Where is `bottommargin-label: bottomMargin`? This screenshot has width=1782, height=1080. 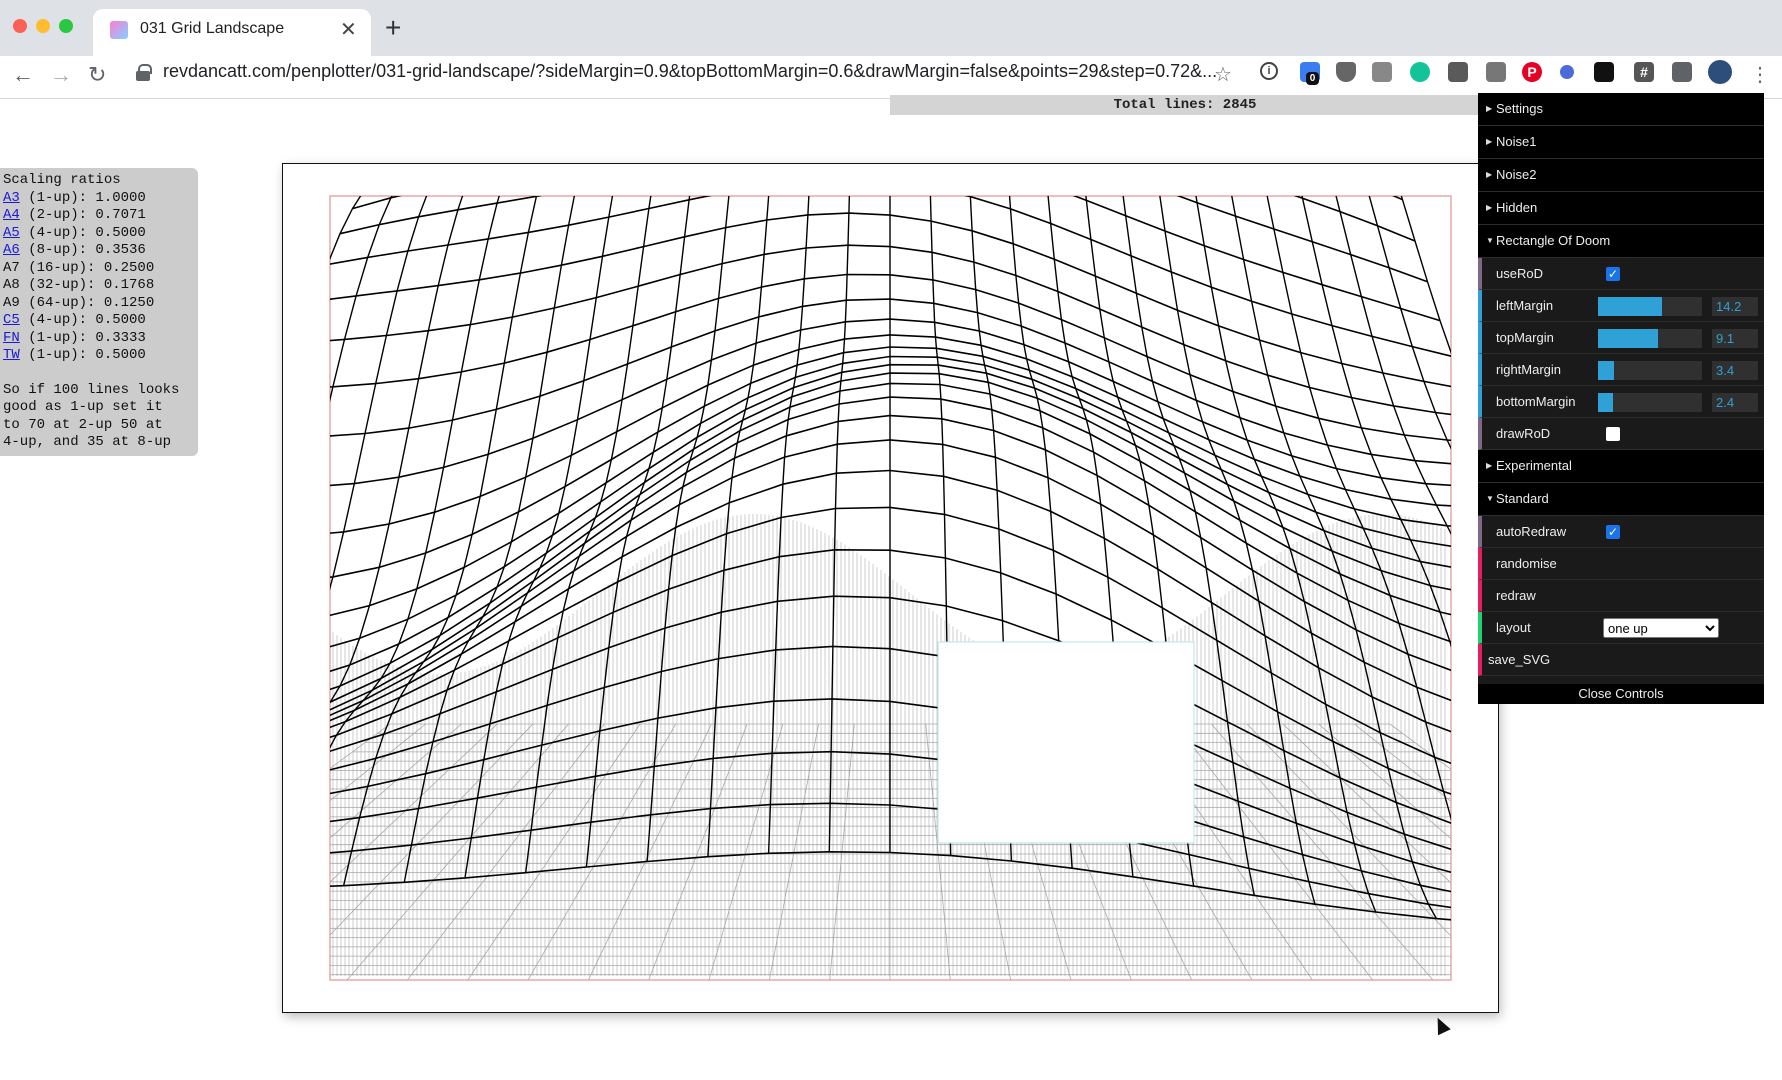
bottommargin-label: bottomMargin is located at coordinates (1536, 401).